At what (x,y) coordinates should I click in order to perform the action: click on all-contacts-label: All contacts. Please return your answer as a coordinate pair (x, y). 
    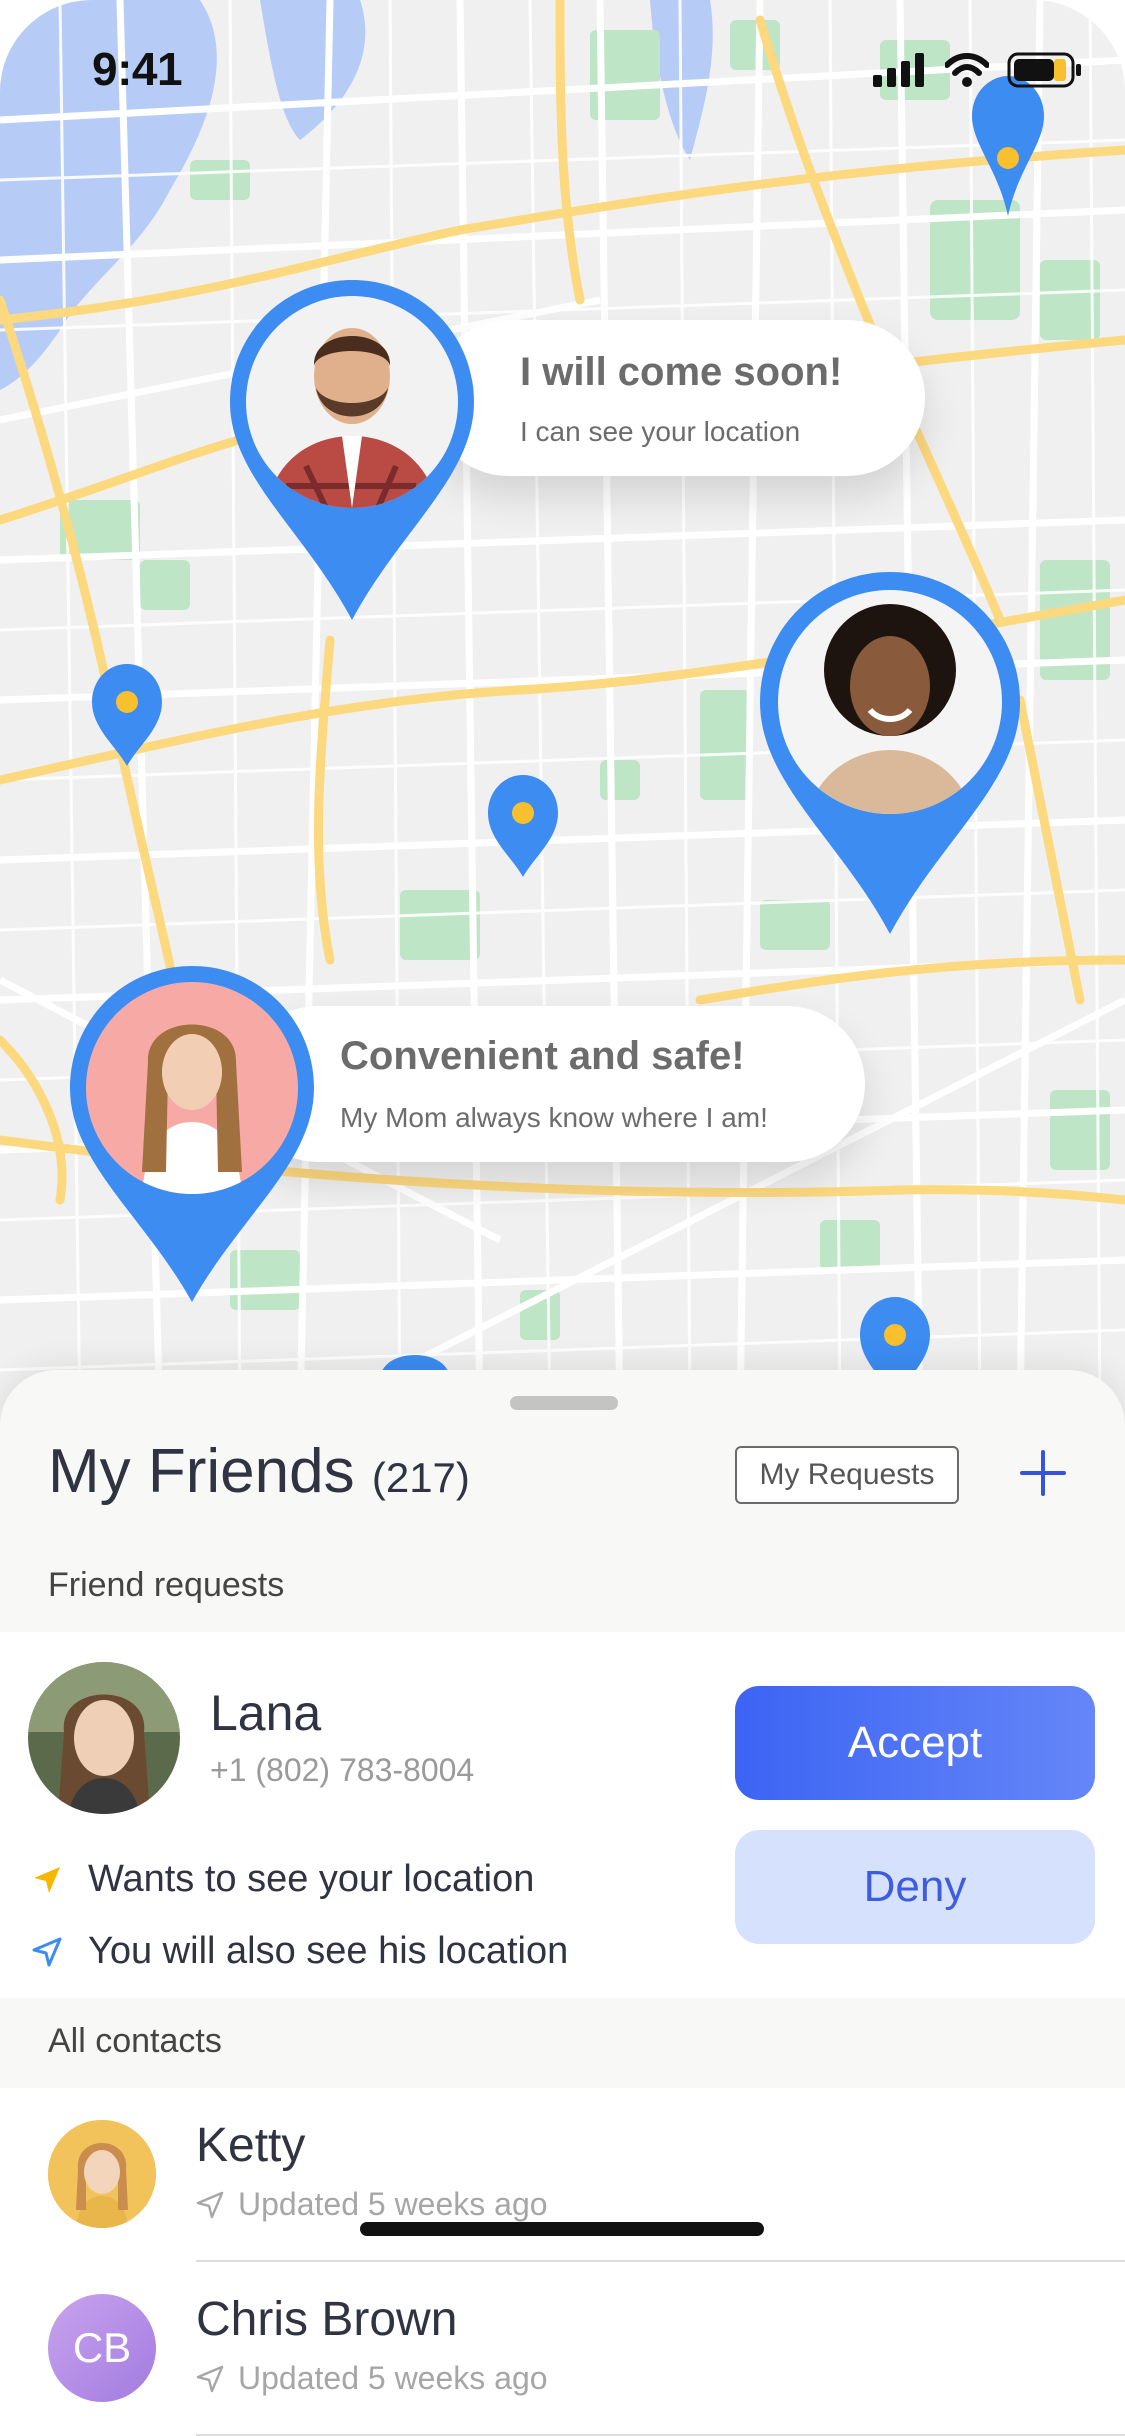
    Looking at the image, I should click on (135, 2041).